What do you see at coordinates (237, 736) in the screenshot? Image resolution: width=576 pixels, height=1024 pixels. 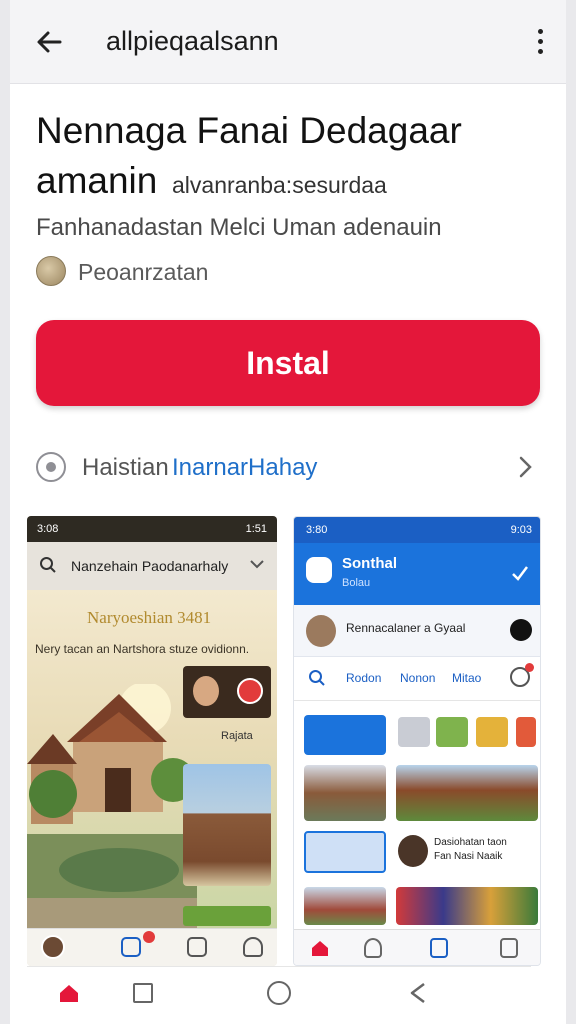 I see `photo-tag: Rajata` at bounding box center [237, 736].